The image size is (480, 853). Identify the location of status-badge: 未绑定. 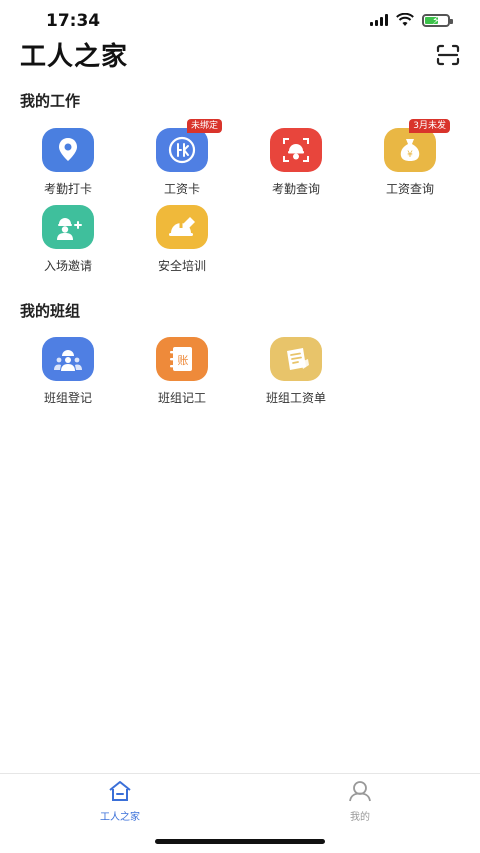
(204, 126).